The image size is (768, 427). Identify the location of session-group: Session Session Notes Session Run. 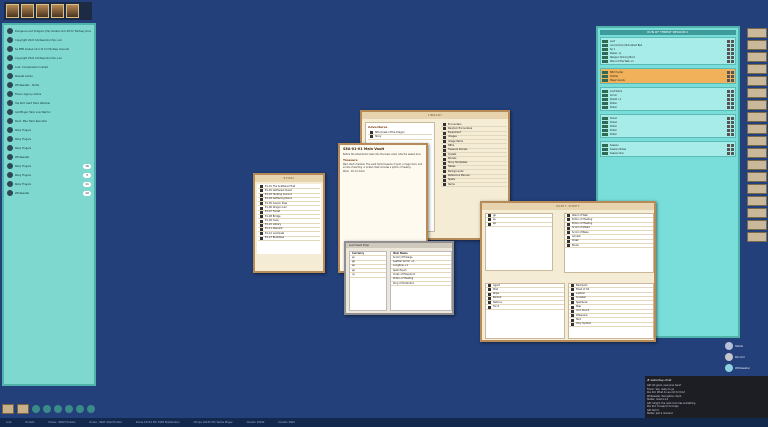
(668, 149).